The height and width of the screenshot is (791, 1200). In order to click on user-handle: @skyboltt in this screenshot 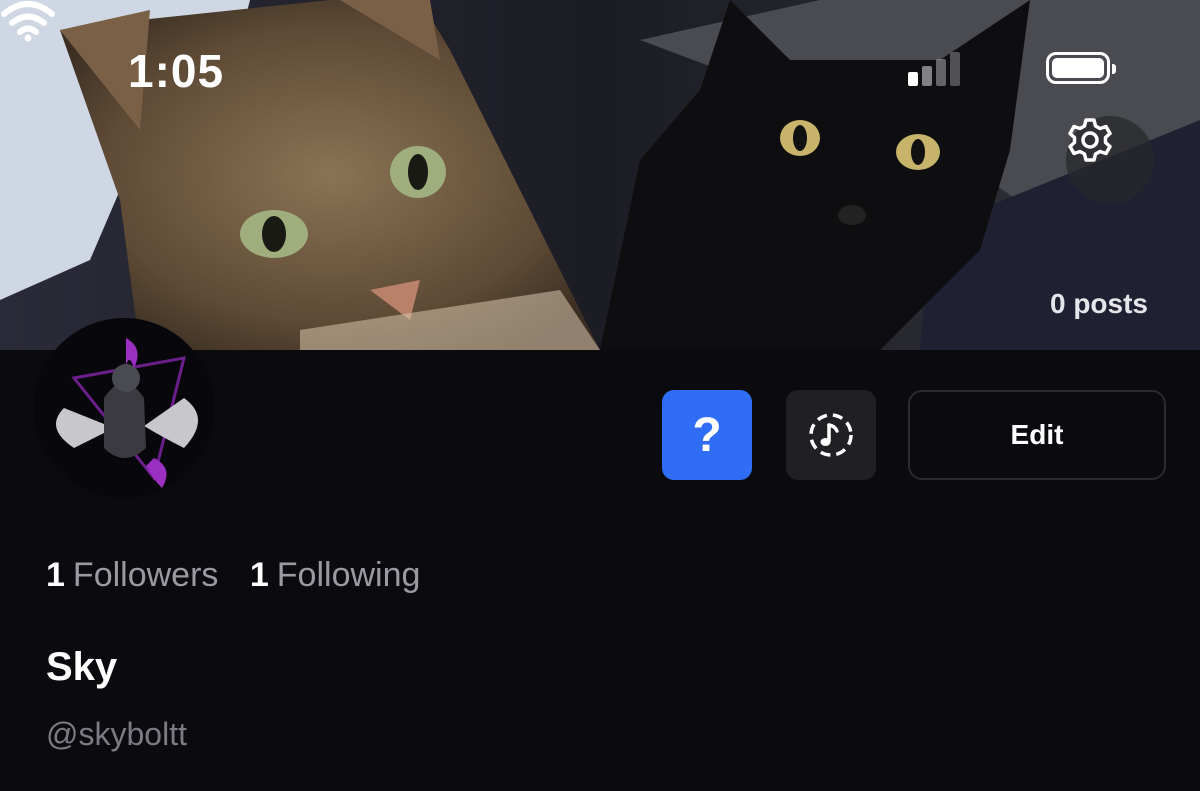, I will do `click(116, 734)`.